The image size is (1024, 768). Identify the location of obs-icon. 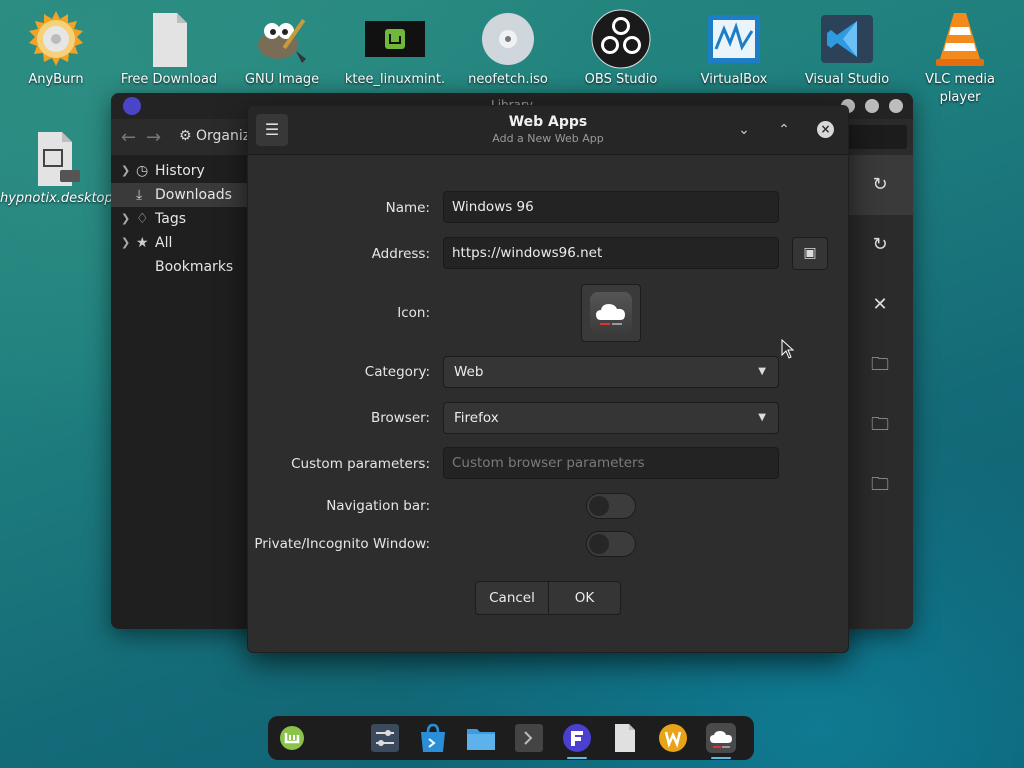
(621, 39).